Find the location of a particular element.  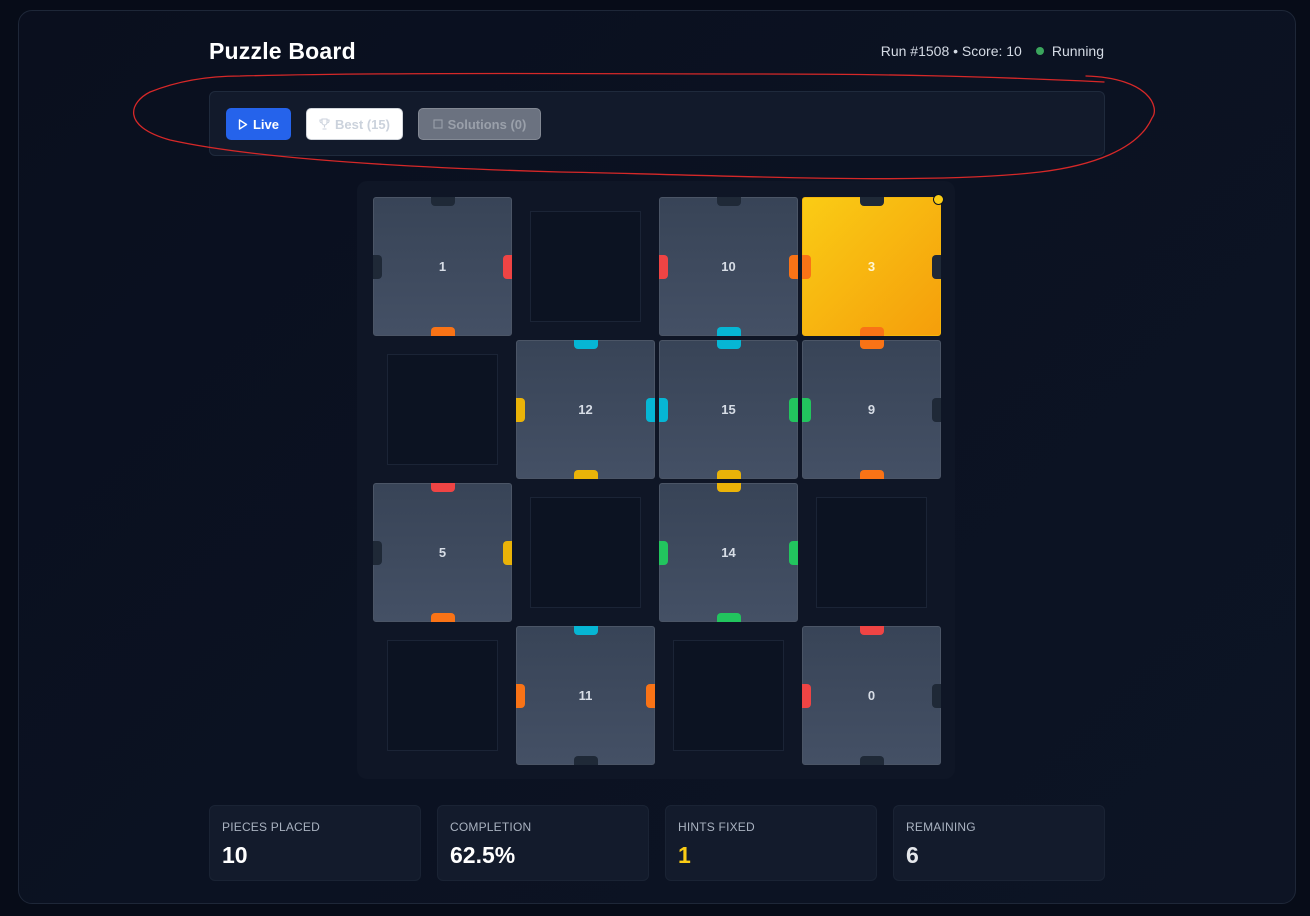

run-info-bar: Run #1508 • Score: 10 Running is located at coordinates (992, 51).